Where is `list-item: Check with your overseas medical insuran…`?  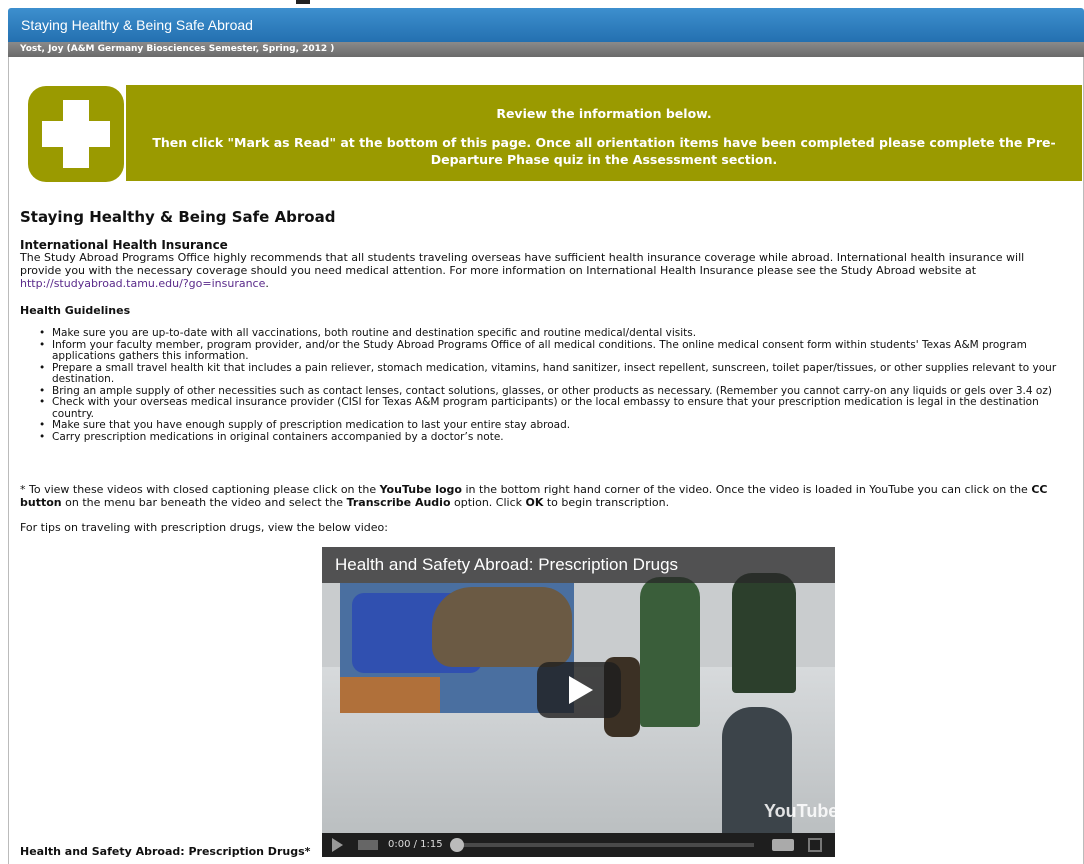 list-item: Check with your overseas medical insuran… is located at coordinates (555, 408).